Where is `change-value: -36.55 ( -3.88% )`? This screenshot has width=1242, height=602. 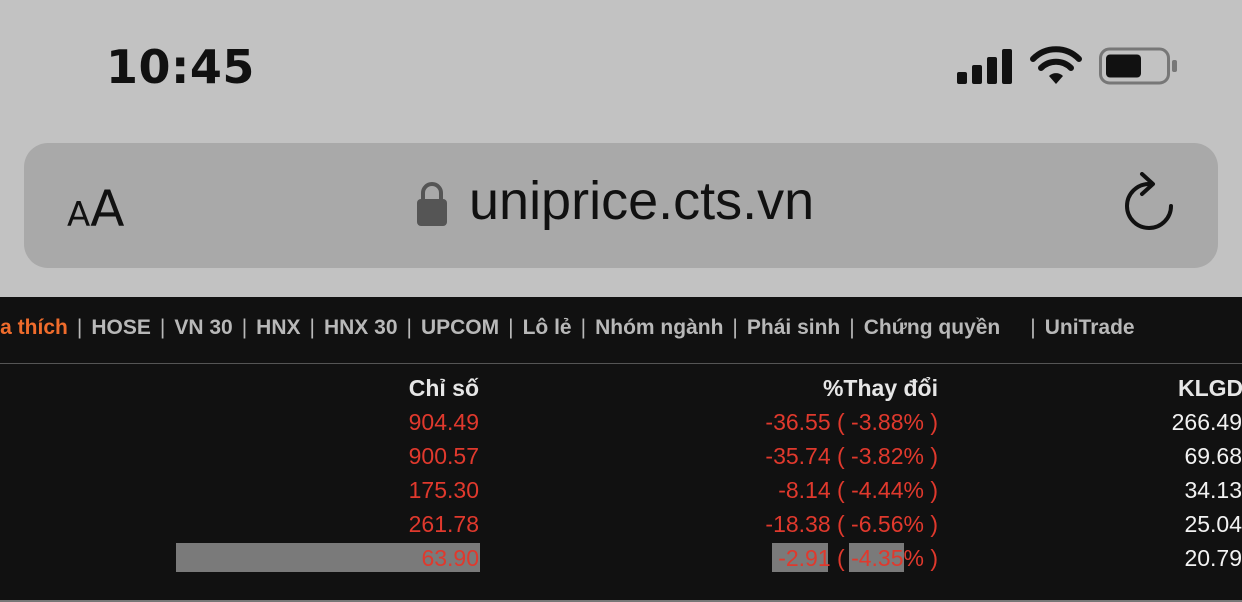
change-value: -36.55 ( -3.88% ) is located at coordinates (851, 422).